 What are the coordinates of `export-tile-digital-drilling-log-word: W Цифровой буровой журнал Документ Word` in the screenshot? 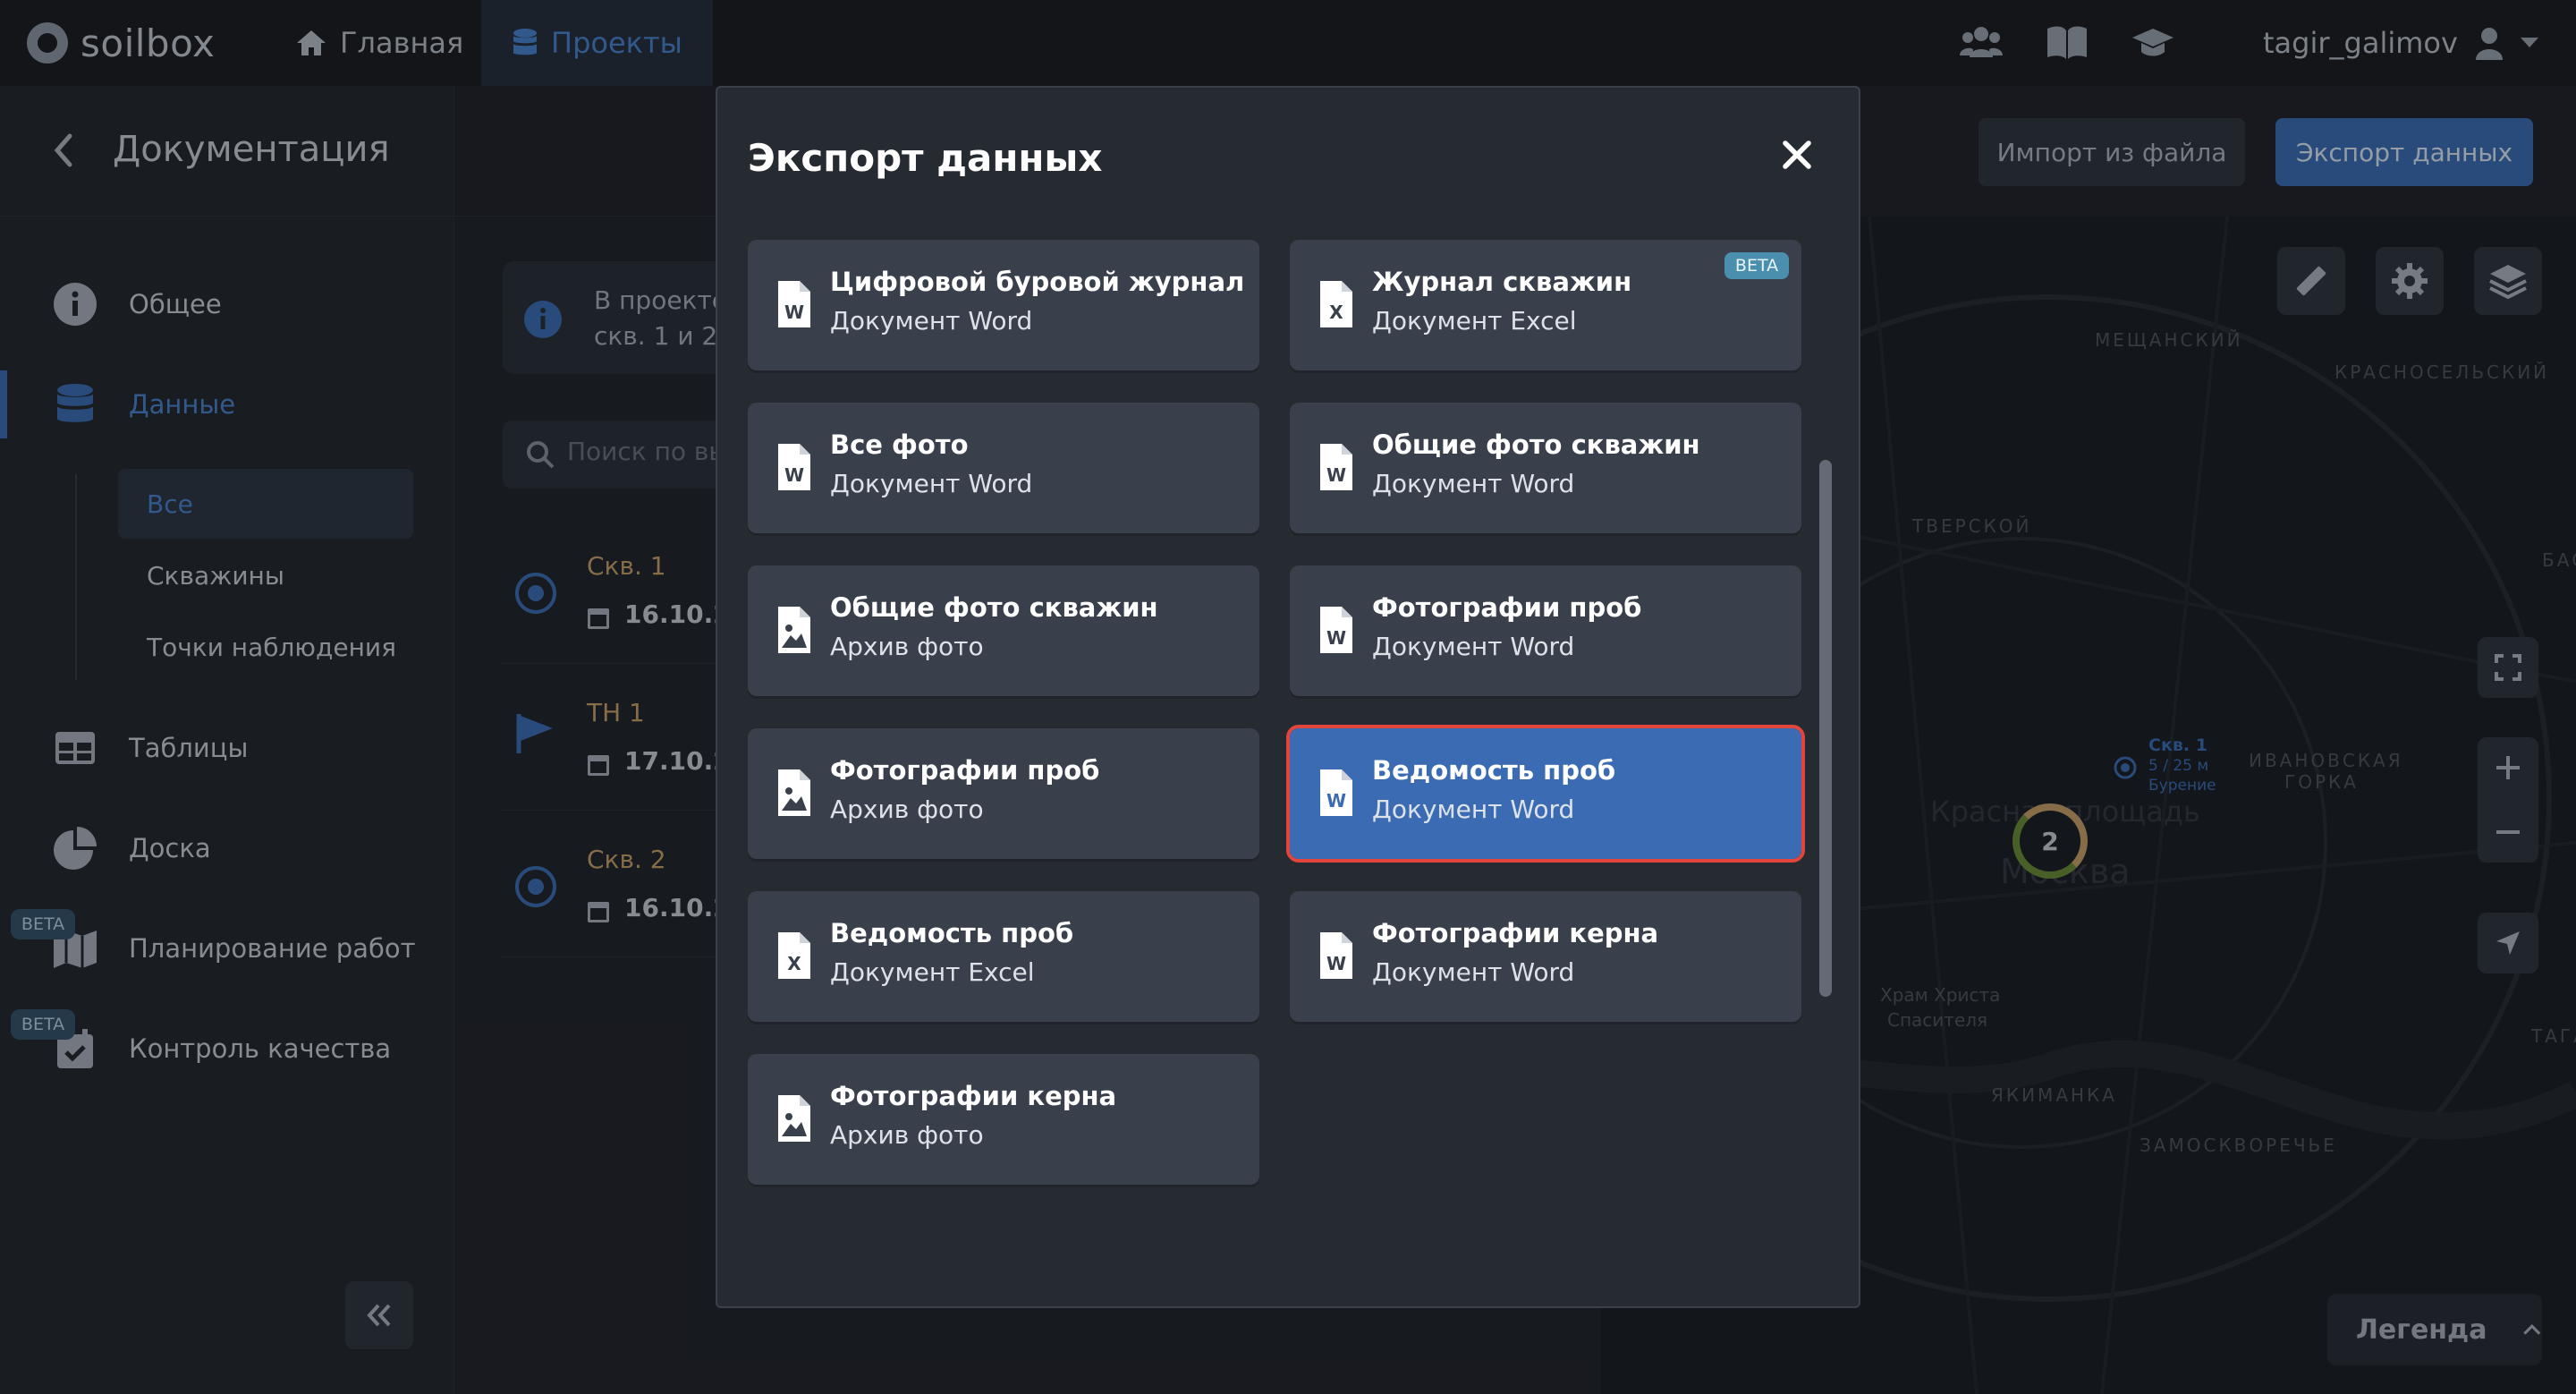 It's located at (1003, 305).